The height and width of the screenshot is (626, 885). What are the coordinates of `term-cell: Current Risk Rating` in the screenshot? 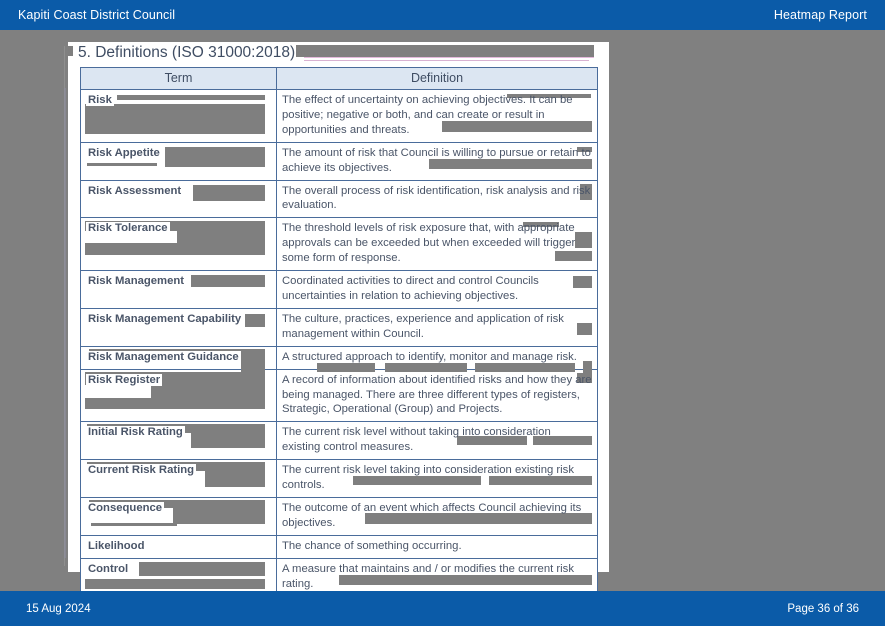 It's located at (178, 478).